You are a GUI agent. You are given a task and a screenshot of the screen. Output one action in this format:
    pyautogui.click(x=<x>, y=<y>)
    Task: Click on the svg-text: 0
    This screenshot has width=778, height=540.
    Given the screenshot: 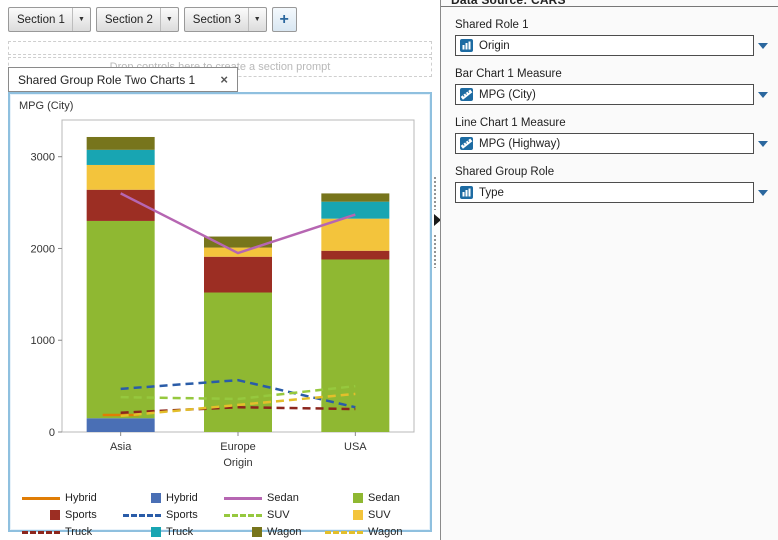 What is the action you would take?
    pyautogui.click(x=52, y=433)
    